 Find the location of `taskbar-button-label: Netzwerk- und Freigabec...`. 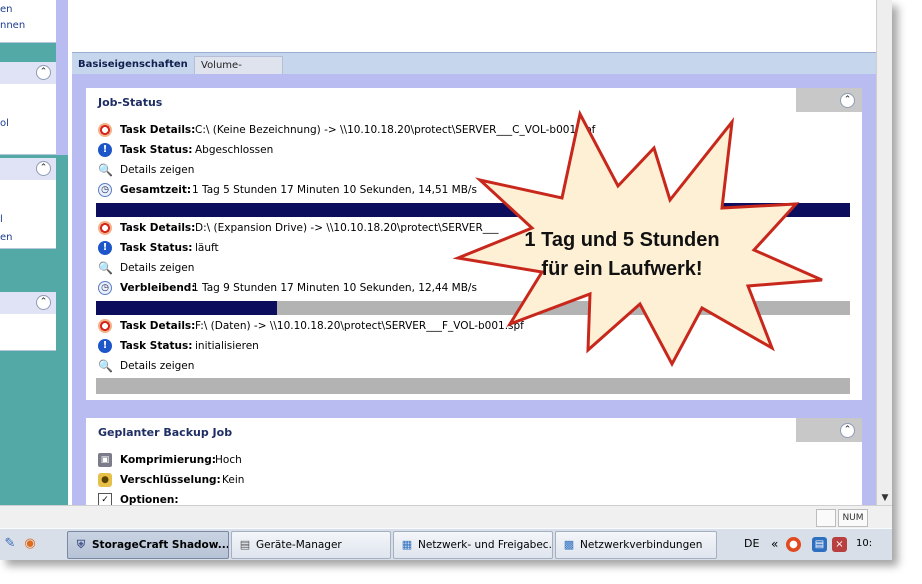

taskbar-button-label: Netzwerk- und Freigabec... is located at coordinates (485, 545).